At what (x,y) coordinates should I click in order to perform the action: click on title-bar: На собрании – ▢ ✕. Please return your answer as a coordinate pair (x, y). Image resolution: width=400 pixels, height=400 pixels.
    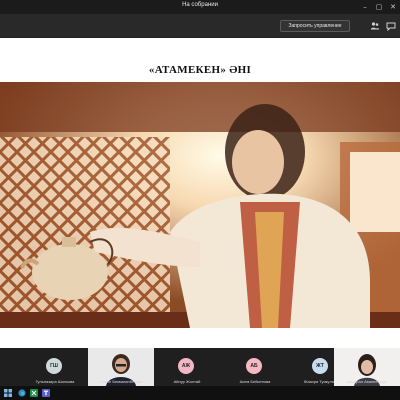
    Looking at the image, I should click on (200, 7).